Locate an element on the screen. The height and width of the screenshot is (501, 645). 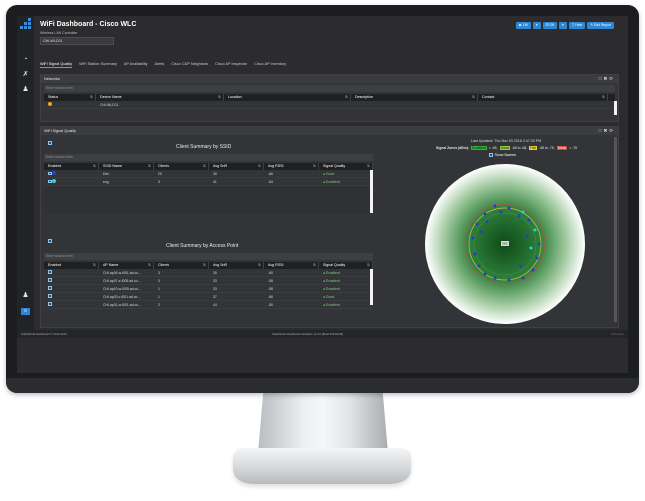
table-row: eng 3 41 -54 ● Excellent is located at coordinates (208, 182).